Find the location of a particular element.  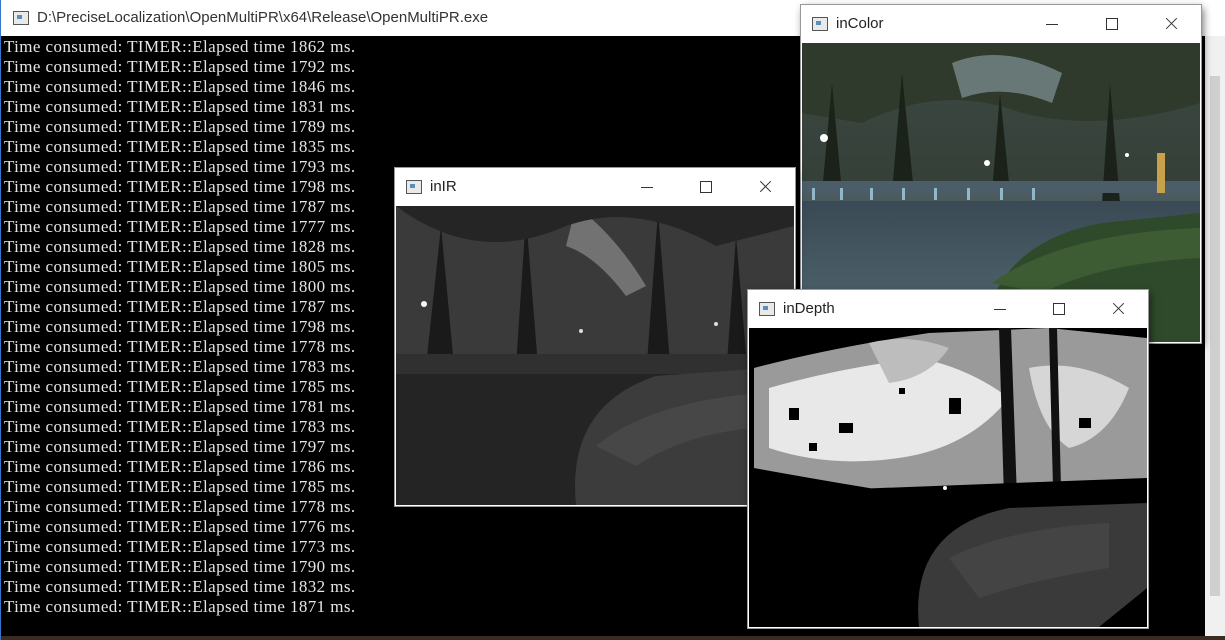

taskbar-edge is located at coordinates (613, 638).